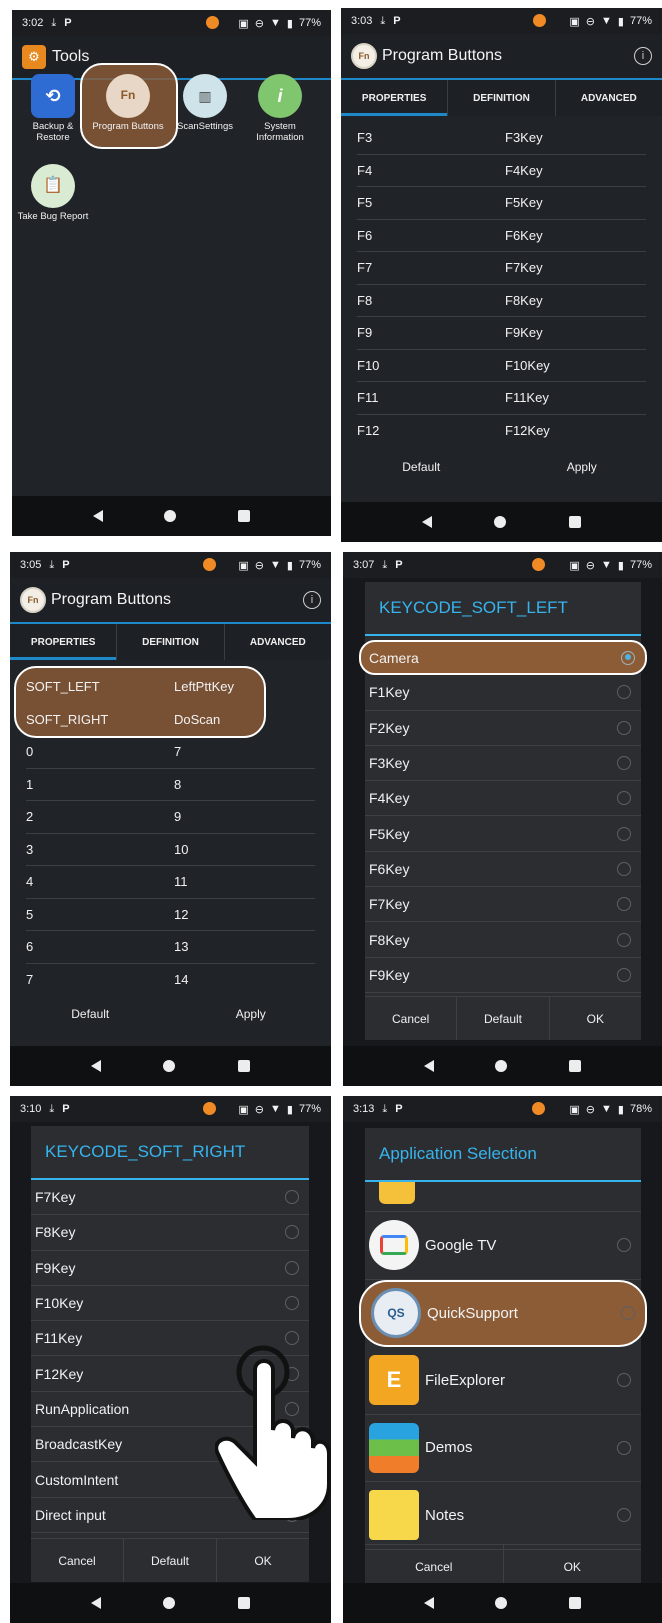  I want to click on list-row: F7 F7Key, so click(501, 268).